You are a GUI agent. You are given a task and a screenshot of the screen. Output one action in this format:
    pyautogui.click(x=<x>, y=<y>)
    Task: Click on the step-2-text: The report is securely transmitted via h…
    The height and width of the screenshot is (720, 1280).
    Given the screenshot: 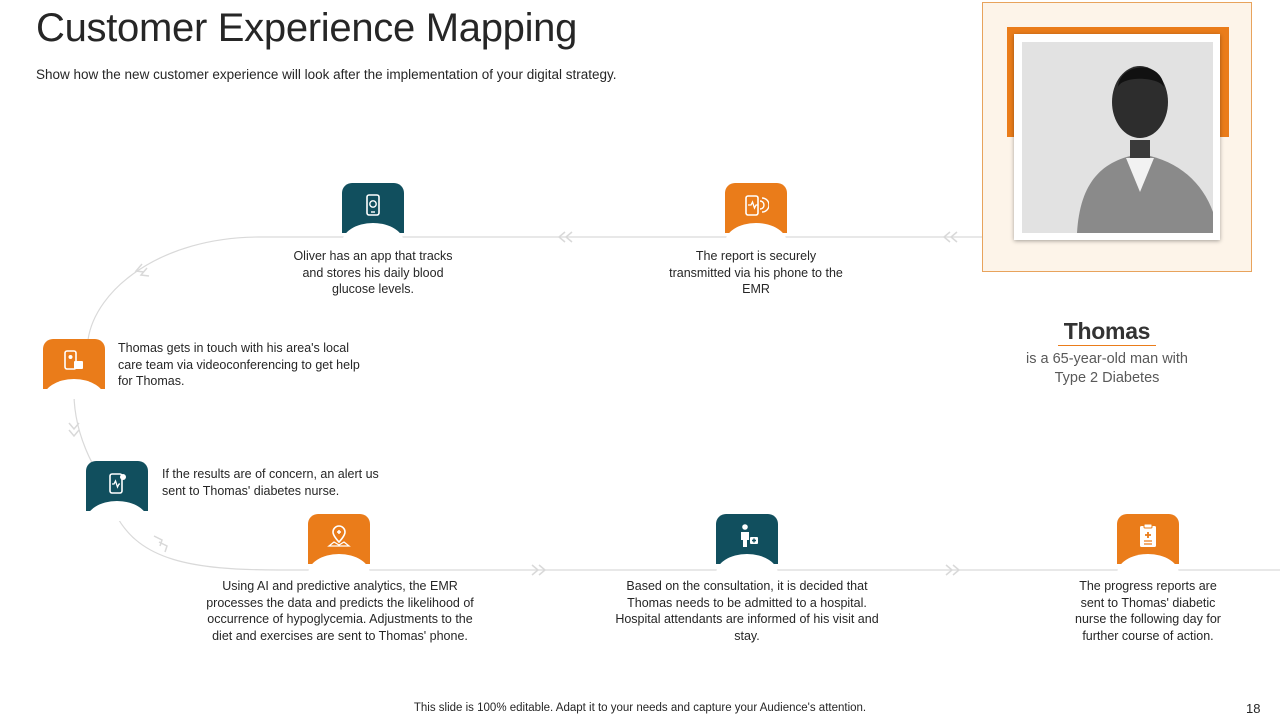 What is the action you would take?
    pyautogui.click(x=756, y=272)
    